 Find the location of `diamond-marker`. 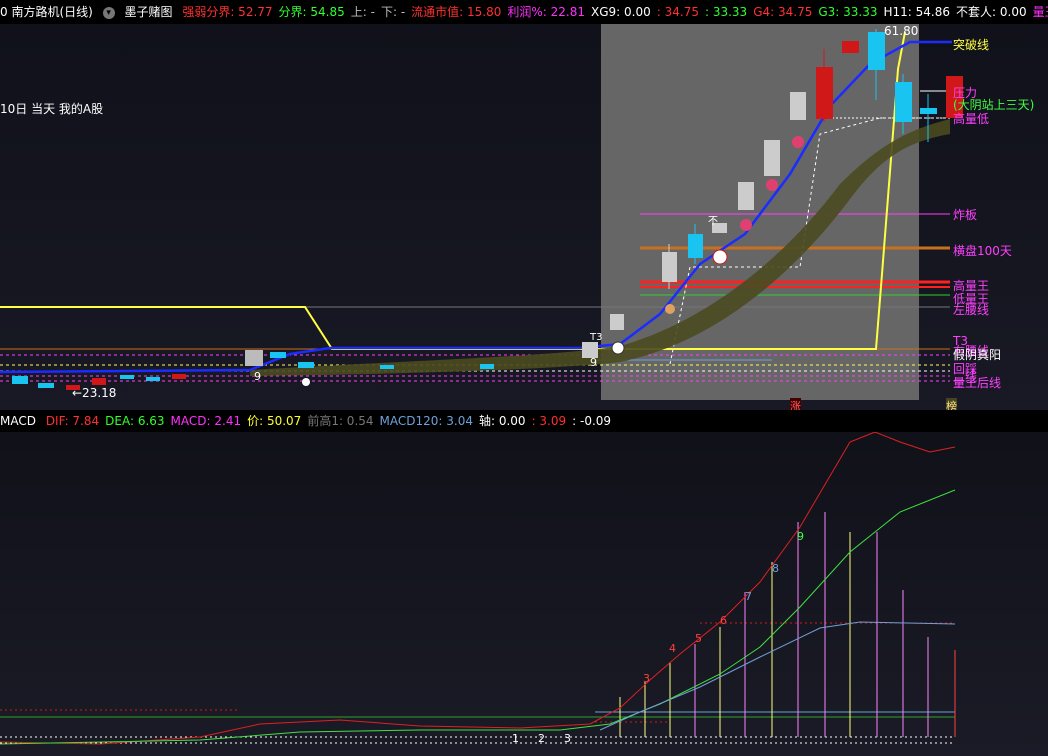

diamond-marker is located at coordinates (670, 309).